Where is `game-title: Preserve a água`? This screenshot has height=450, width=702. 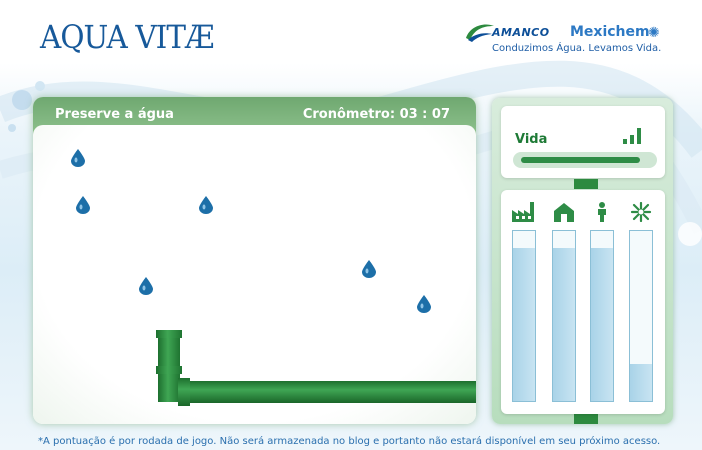
game-title: Preserve a água is located at coordinates (114, 114).